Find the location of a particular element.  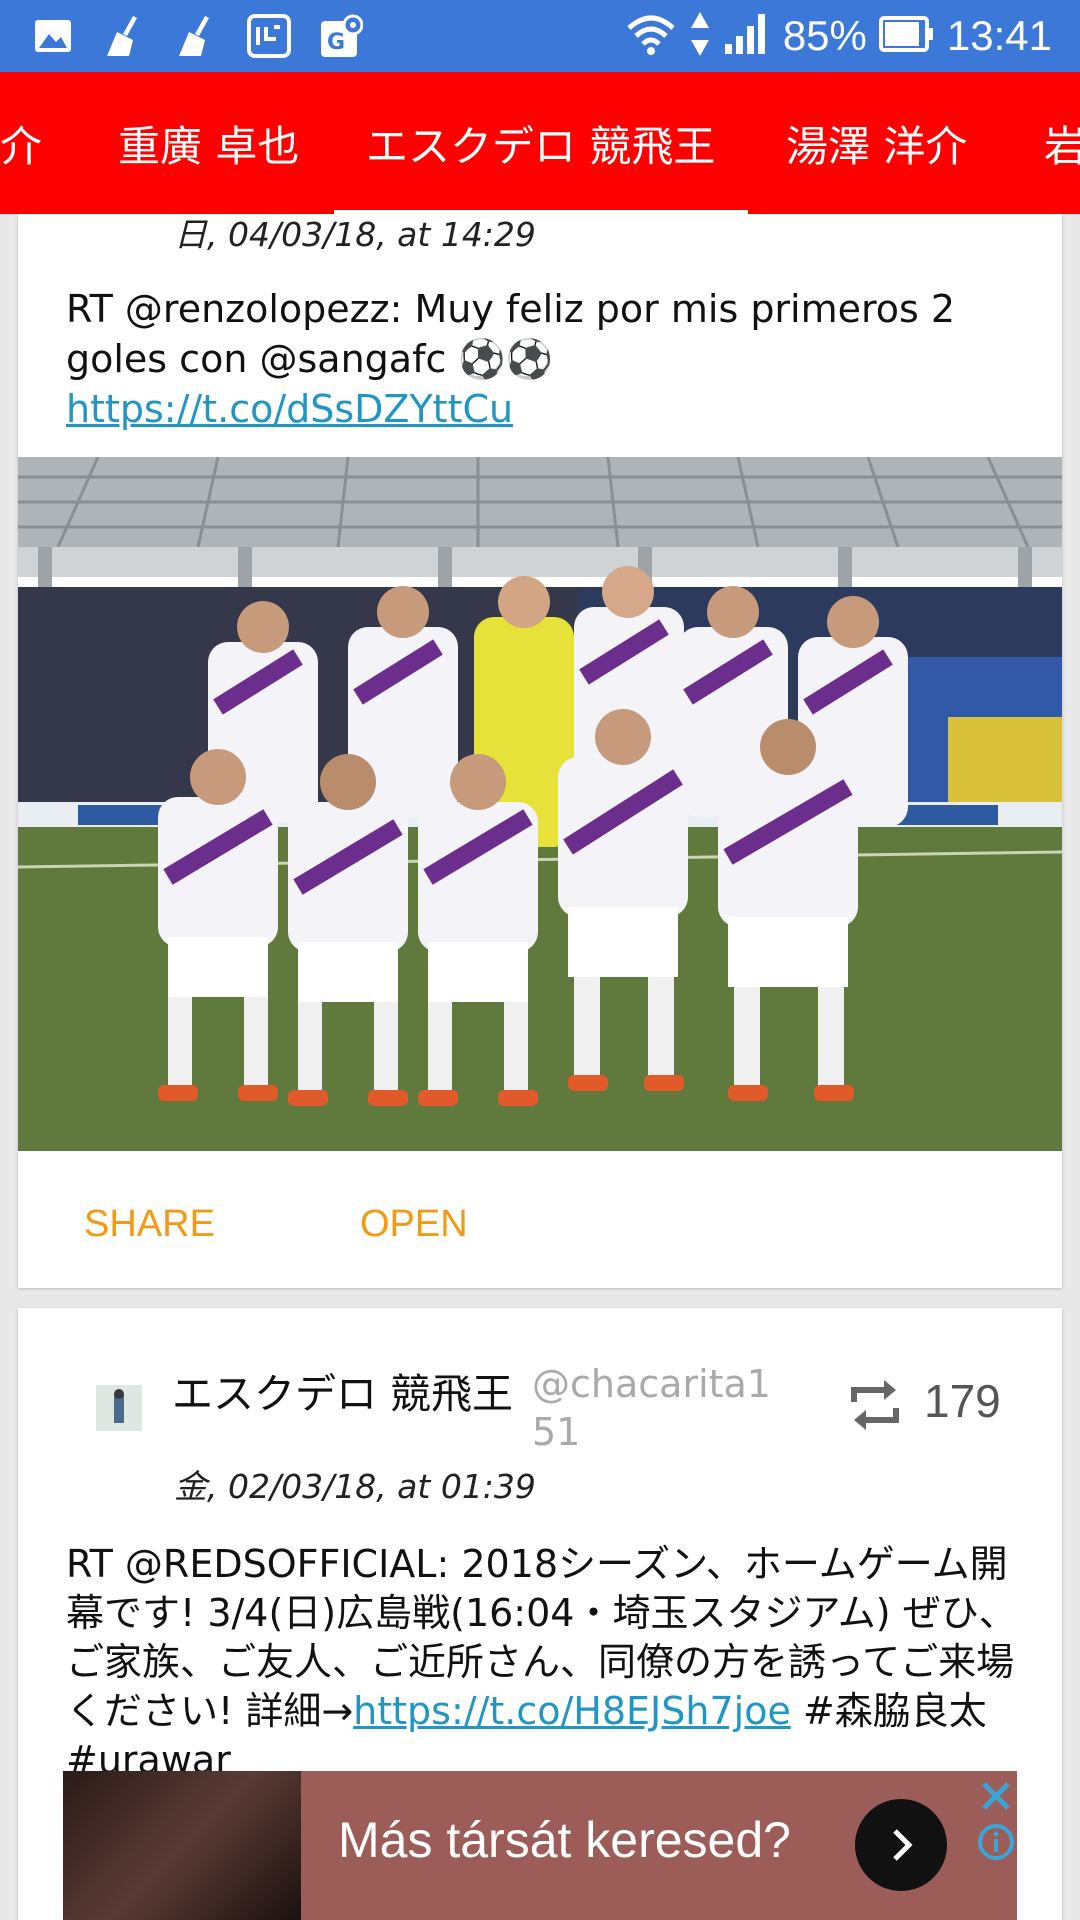

retweet-icon is located at coordinates (875, 1405).